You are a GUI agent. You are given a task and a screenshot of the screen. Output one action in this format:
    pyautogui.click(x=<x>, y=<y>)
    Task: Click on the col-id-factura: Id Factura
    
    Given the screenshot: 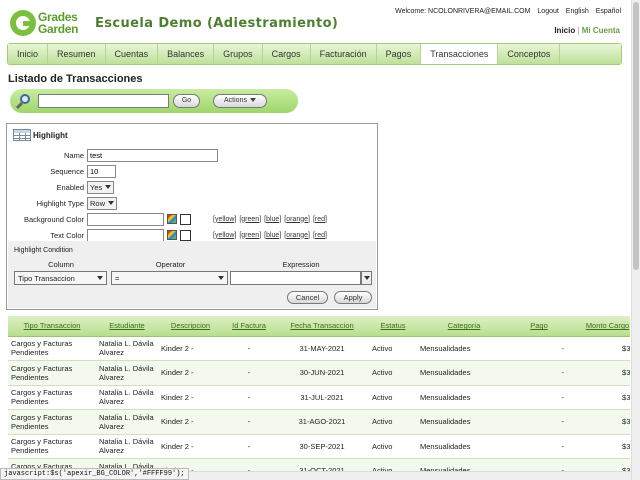 What is the action you would take?
    pyautogui.click(x=249, y=326)
    